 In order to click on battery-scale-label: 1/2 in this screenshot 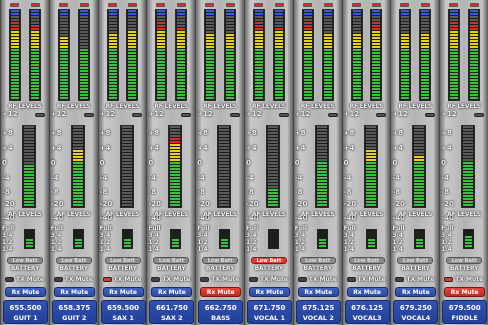, I will do `click(202, 242)`.